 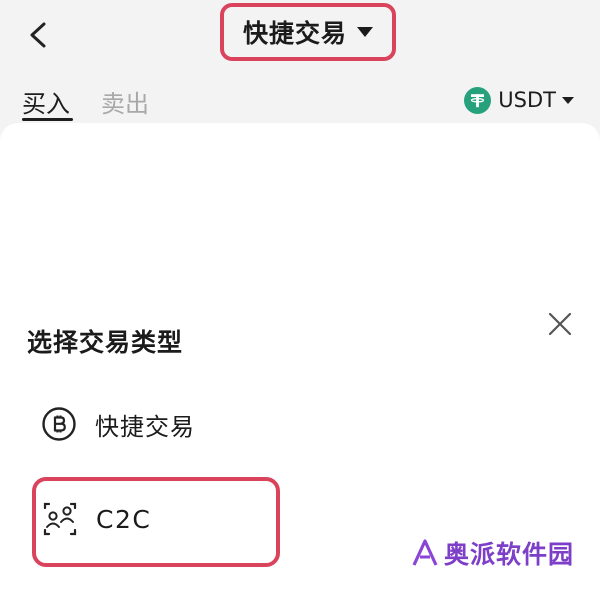 What do you see at coordinates (59, 424) in the screenshot?
I see `bitcoin-coin-icon` at bounding box center [59, 424].